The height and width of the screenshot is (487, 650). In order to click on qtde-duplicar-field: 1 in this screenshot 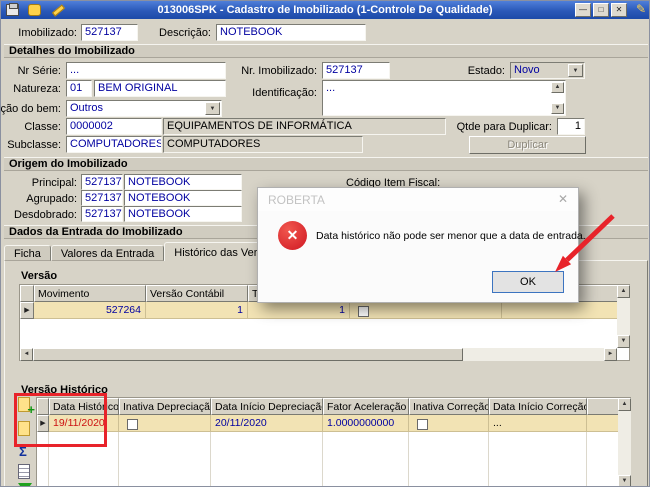, I will do `click(571, 126)`.